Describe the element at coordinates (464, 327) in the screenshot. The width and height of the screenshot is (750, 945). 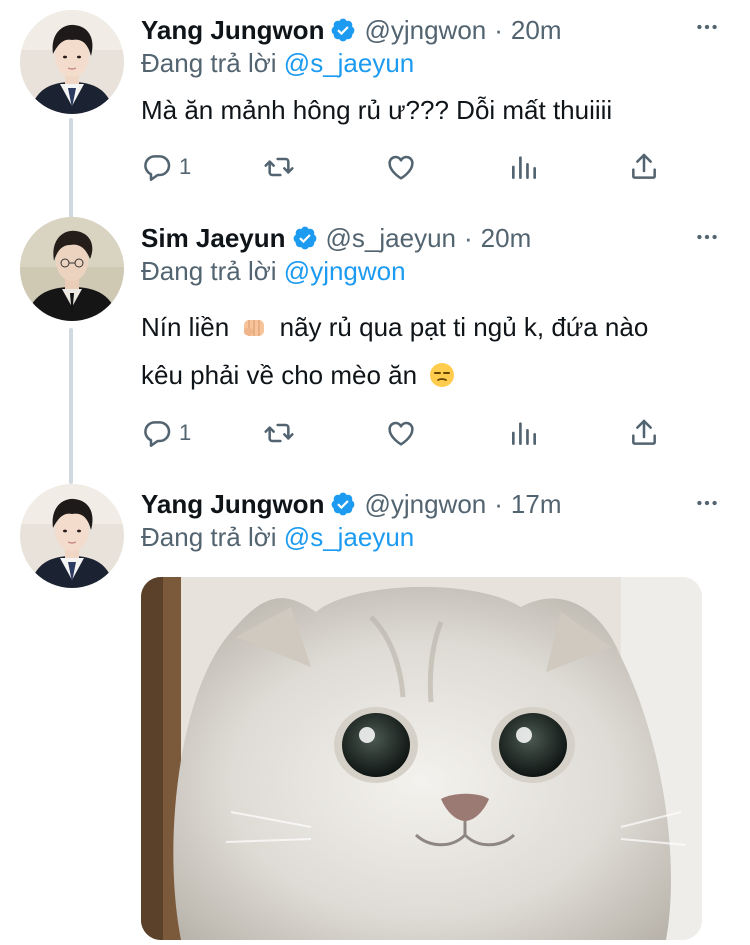
I see `tweet-text-part: nãy rủ qua pạt ti ngủ k, đứa nào` at that location.